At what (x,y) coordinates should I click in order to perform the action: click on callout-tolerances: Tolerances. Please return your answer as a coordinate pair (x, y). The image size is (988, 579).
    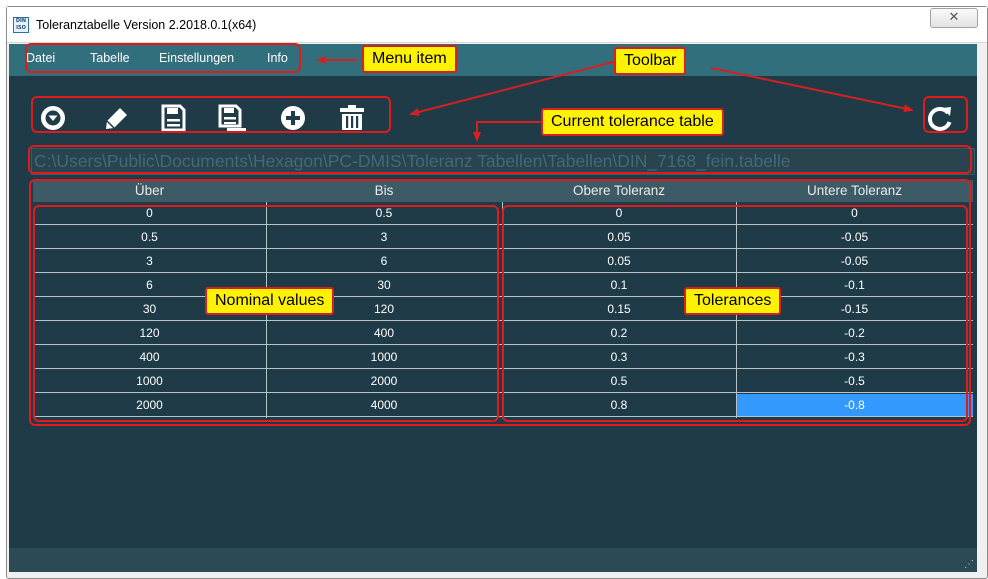
    Looking at the image, I should click on (733, 301).